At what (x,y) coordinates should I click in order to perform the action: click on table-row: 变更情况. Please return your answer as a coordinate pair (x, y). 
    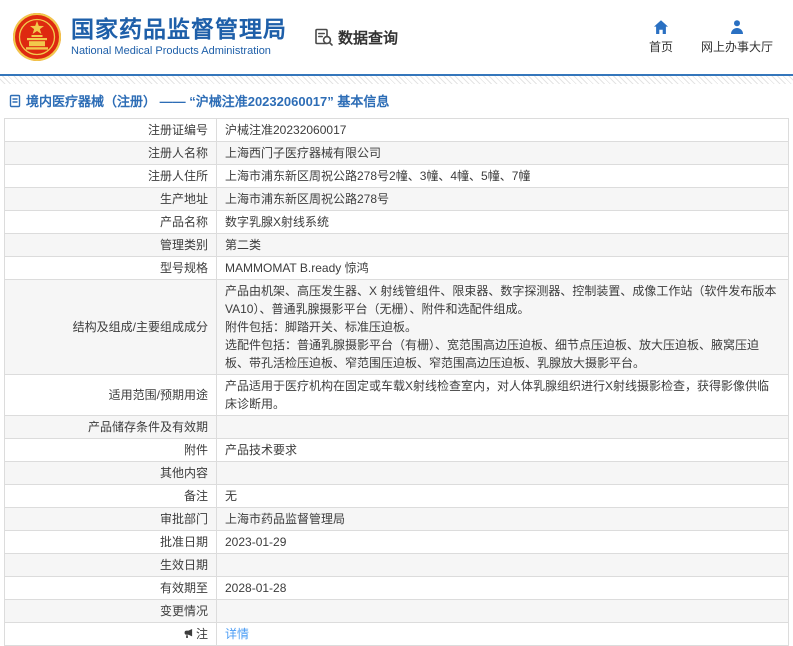
    Looking at the image, I should click on (396, 611).